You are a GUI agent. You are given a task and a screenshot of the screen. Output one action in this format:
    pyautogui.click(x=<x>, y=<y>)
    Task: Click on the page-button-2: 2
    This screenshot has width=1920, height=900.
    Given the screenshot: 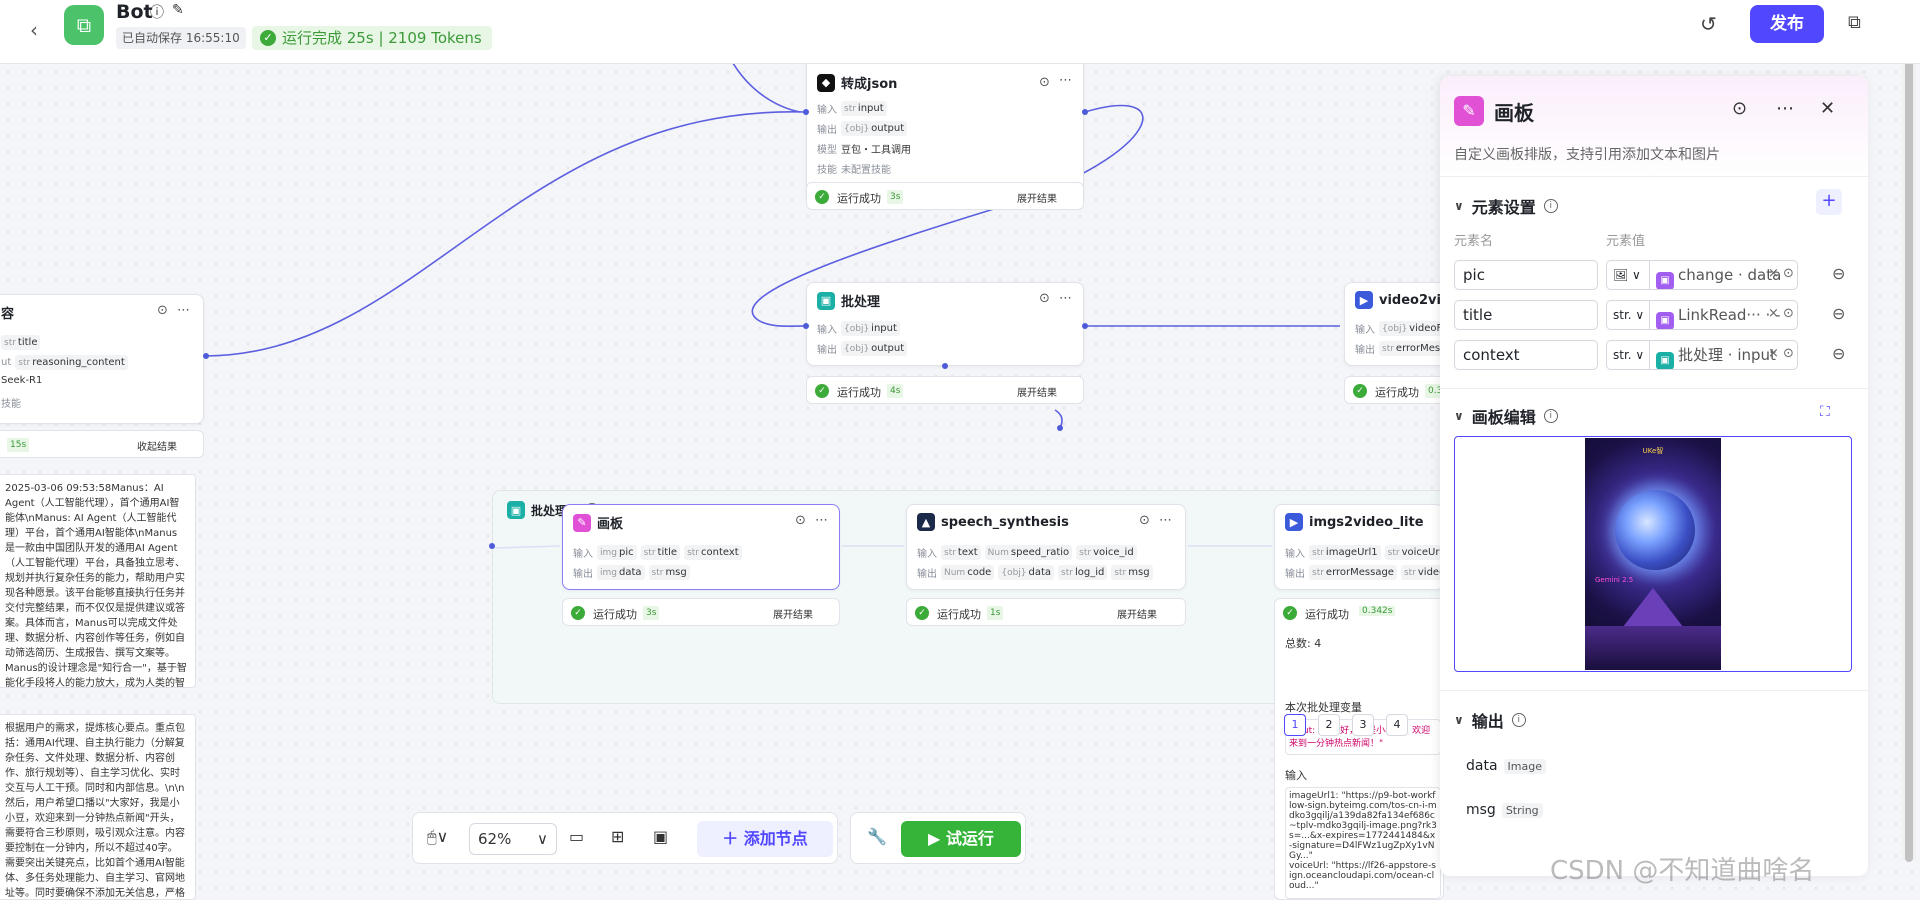 What is the action you would take?
    pyautogui.click(x=1329, y=725)
    